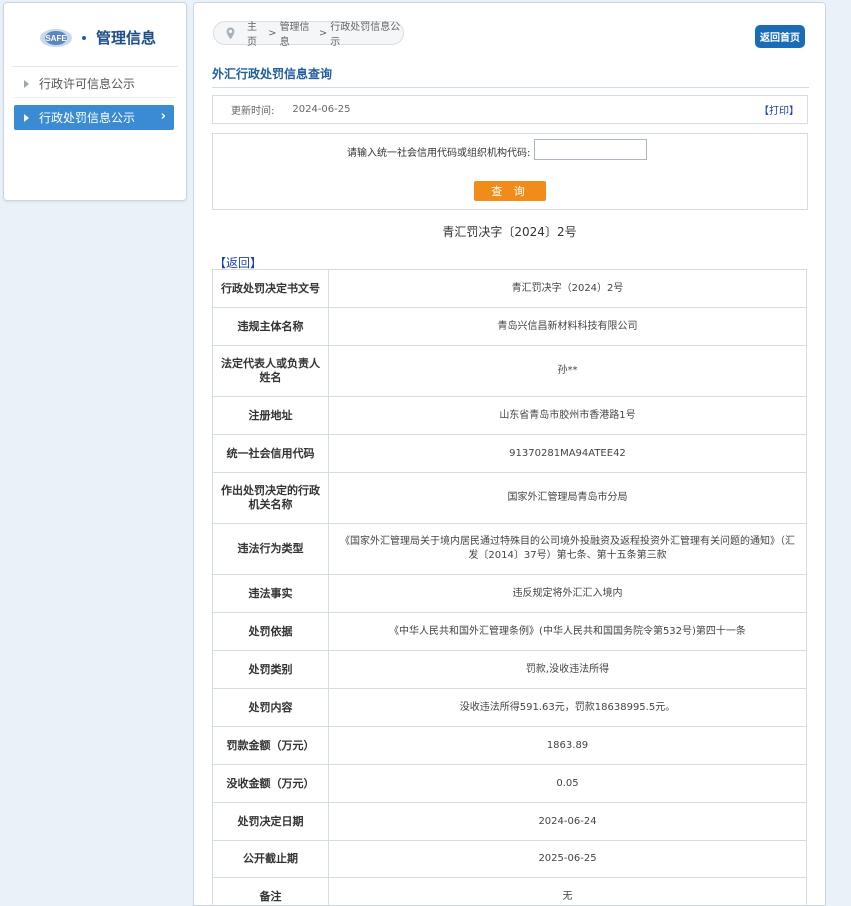 Image resolution: width=851 pixels, height=906 pixels. I want to click on document-number: 青汇罚决字〔2024〕2号, so click(509, 232).